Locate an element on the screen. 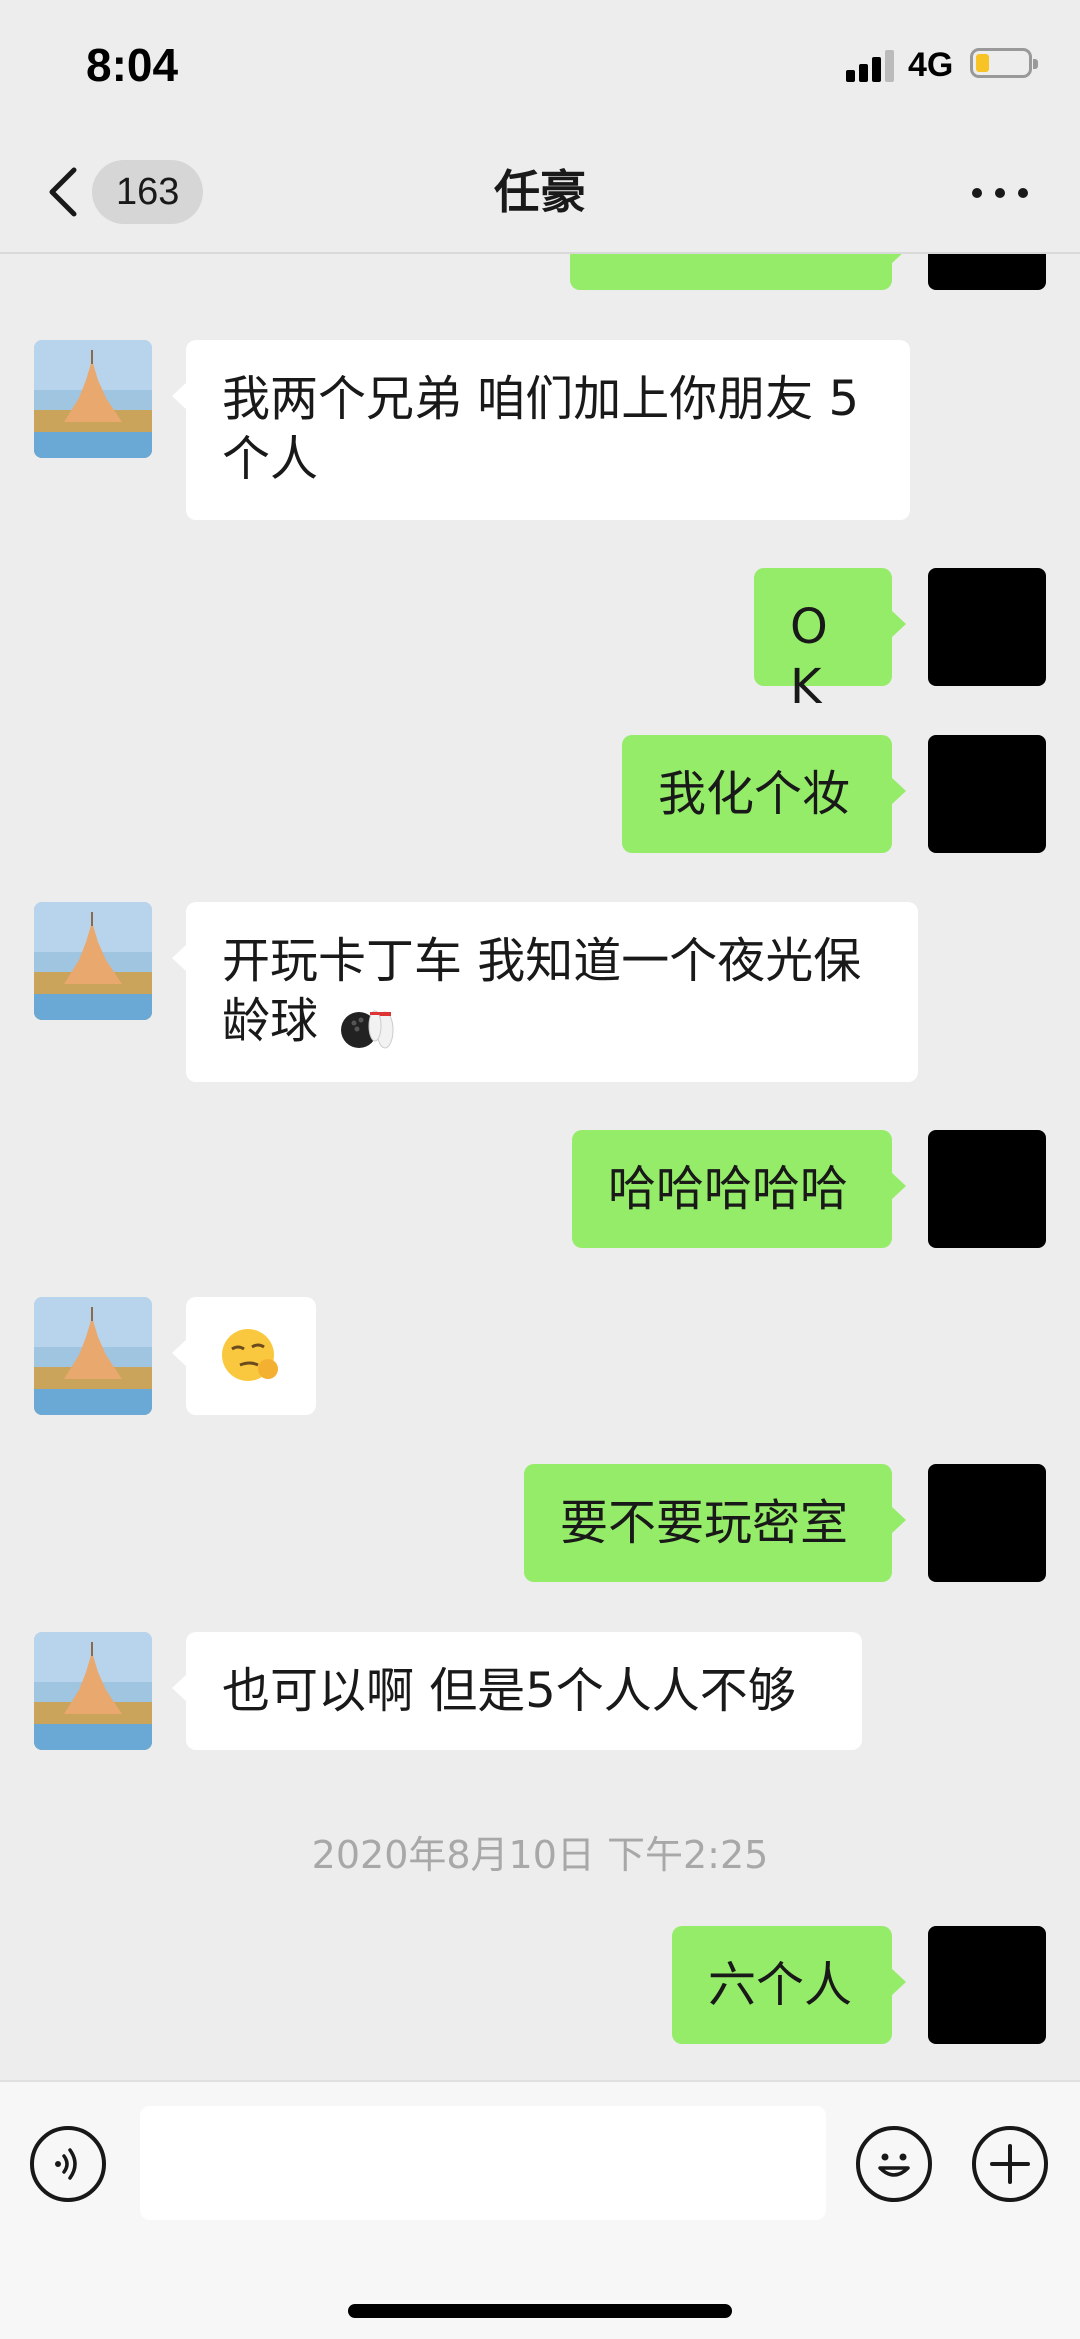 The image size is (1080, 2339). home-indicator is located at coordinates (540, 2311).